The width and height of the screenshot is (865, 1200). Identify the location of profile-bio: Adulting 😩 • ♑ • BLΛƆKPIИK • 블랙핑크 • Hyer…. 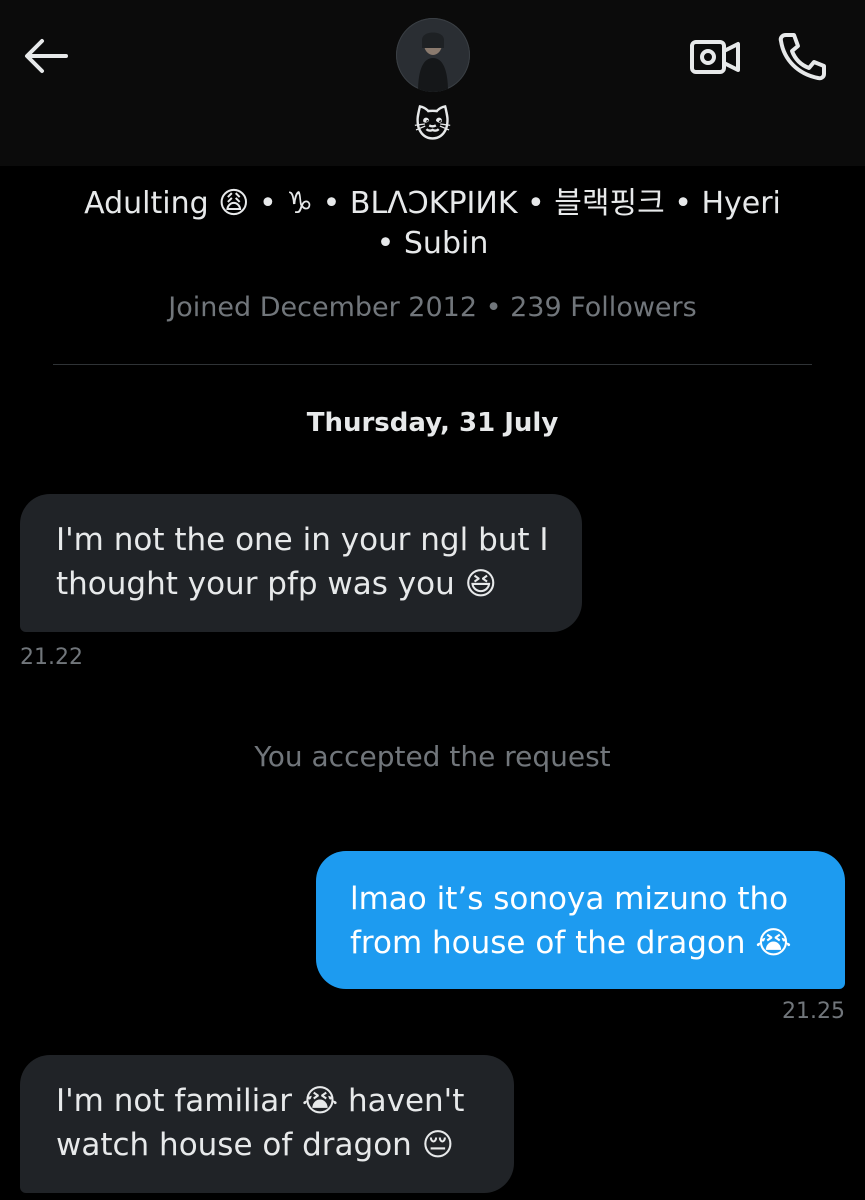
(432, 224).